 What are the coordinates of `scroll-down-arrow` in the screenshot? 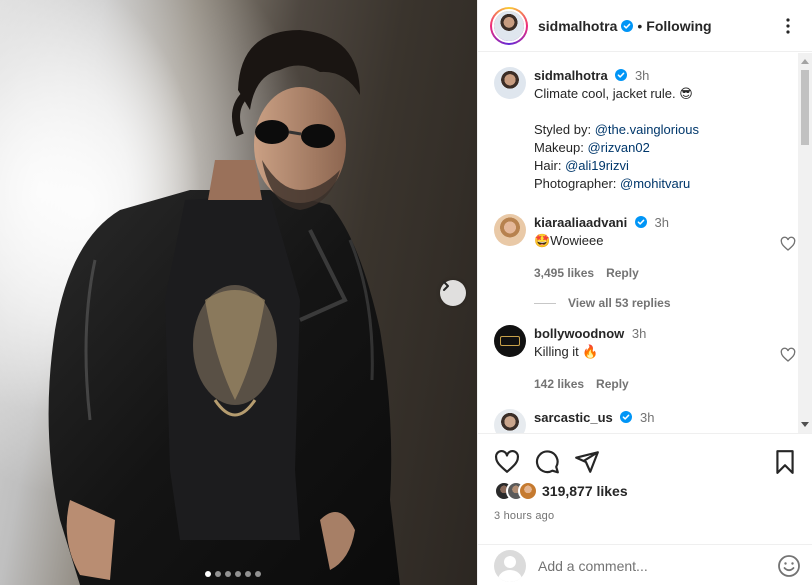 It's located at (805, 424).